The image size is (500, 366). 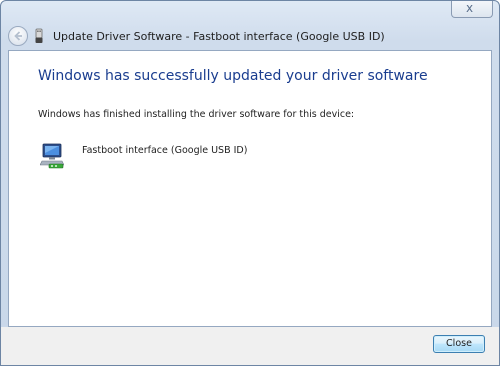 What do you see at coordinates (165, 150) in the screenshot?
I see `device-name: Fastboot interface (Google USB ID)` at bounding box center [165, 150].